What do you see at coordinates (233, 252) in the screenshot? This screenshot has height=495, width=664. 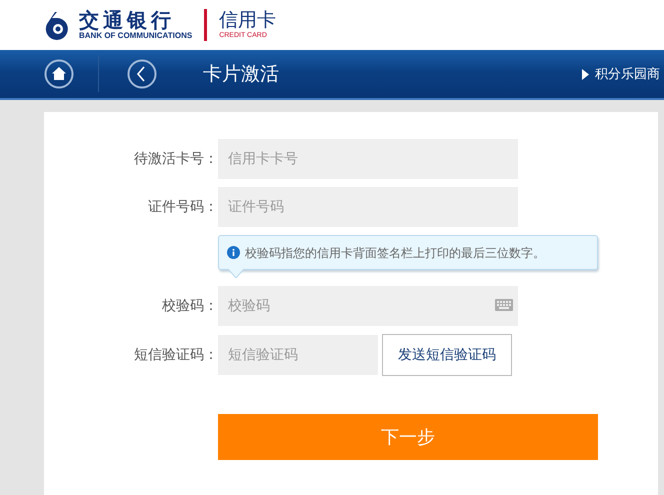 I see `info-icon` at bounding box center [233, 252].